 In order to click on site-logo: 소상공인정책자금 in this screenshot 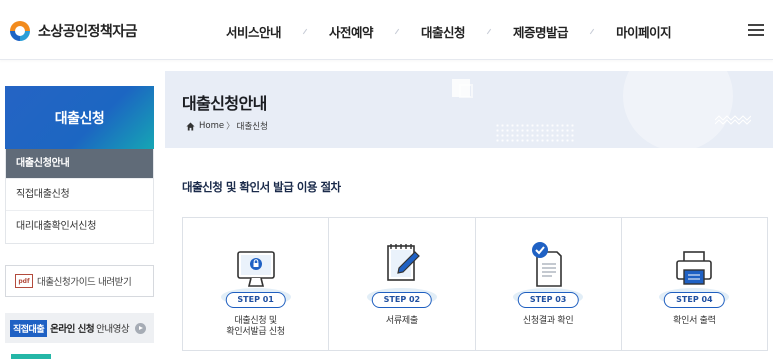, I will do `click(73, 31)`.